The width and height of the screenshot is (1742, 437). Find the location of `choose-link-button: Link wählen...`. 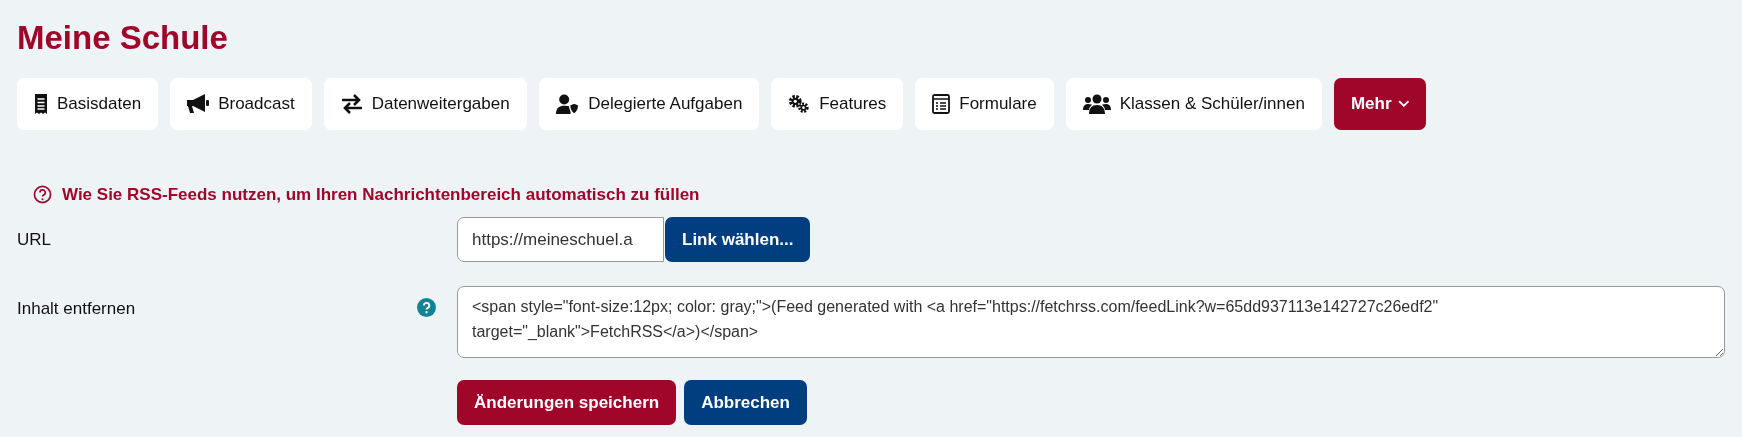

choose-link-button: Link wählen... is located at coordinates (738, 240).